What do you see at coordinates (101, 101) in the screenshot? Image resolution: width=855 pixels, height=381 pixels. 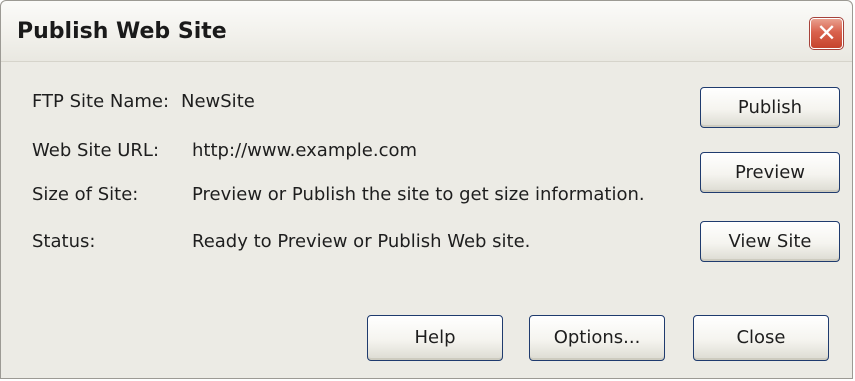 I see `ftp-site-name-label: FTP Site Name:` at bounding box center [101, 101].